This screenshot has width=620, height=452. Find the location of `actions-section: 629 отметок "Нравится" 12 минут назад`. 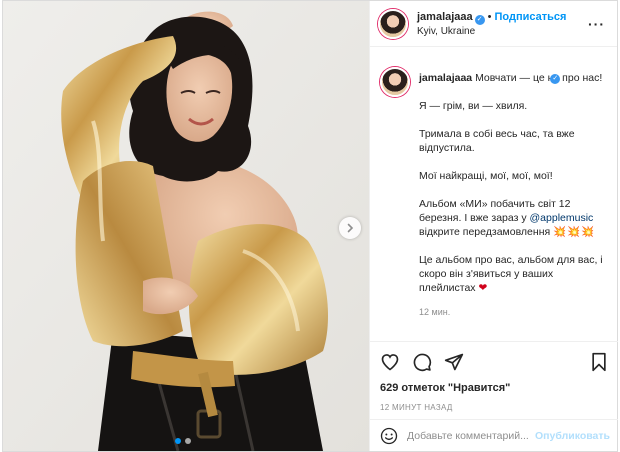

actions-section: 629 отметок "Нравится" 12 минут назад is located at coordinates (494, 376).